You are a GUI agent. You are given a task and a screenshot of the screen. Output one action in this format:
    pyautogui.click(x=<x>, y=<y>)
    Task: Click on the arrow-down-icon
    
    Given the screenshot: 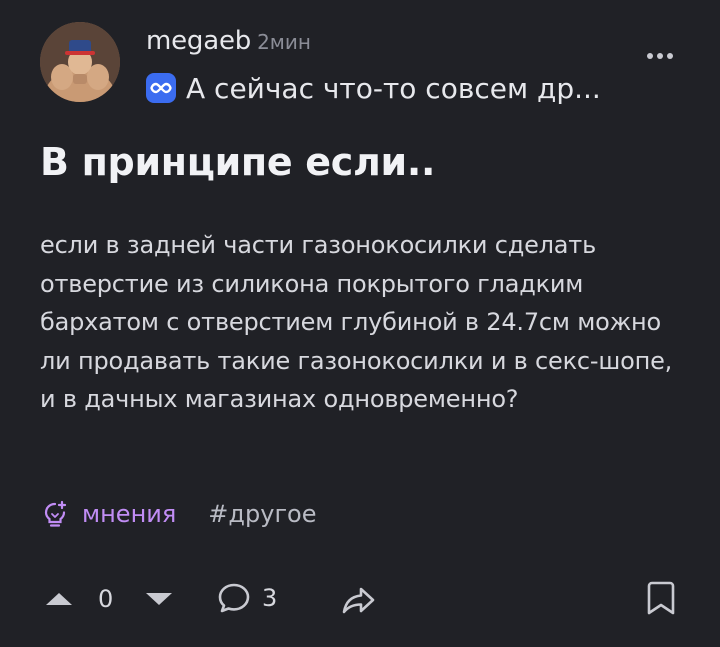 What is the action you would take?
    pyautogui.click(x=159, y=599)
    